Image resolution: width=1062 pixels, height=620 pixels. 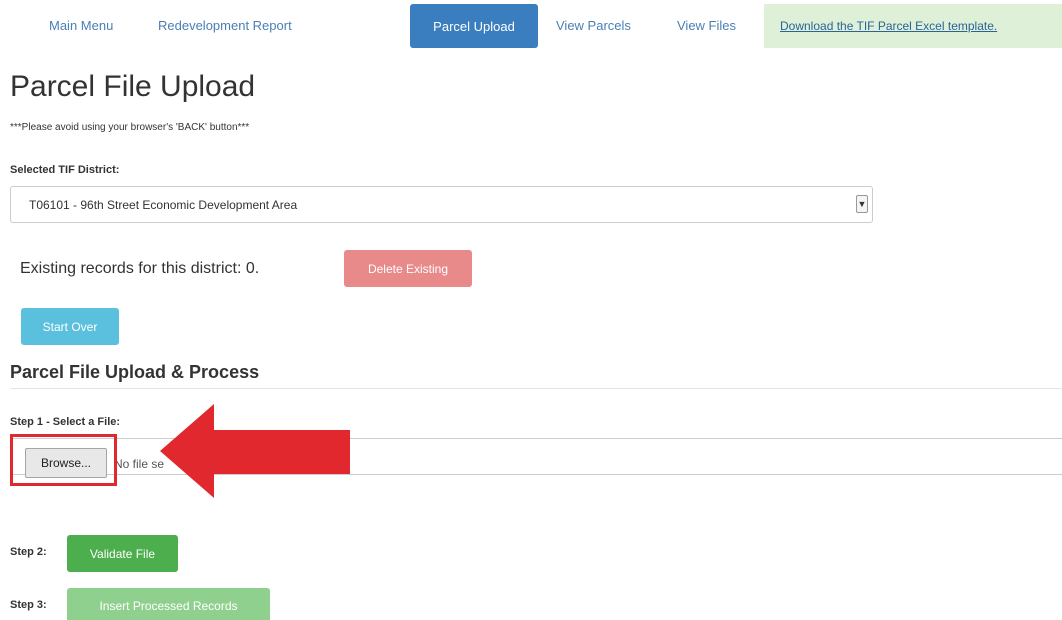 I want to click on section-title: Parcel File Upload & Process, so click(x=135, y=372).